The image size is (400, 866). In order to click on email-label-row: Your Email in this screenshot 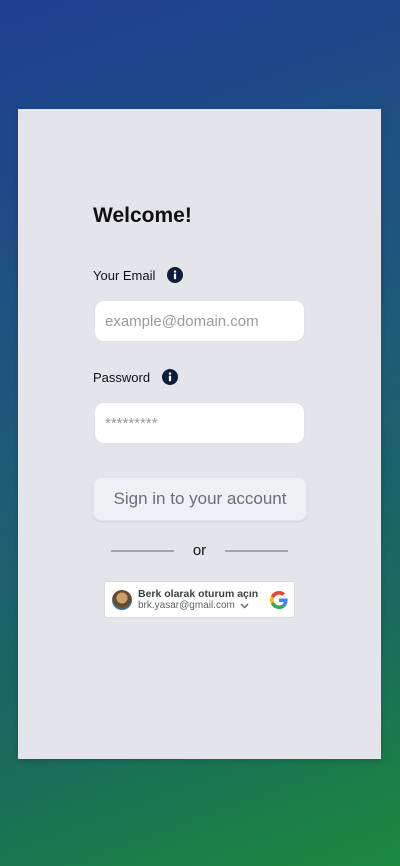, I will do `click(138, 275)`.